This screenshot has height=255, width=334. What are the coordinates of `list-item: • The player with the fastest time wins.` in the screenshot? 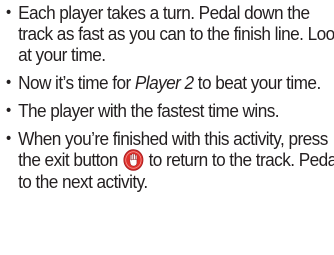 It's located at (170, 110).